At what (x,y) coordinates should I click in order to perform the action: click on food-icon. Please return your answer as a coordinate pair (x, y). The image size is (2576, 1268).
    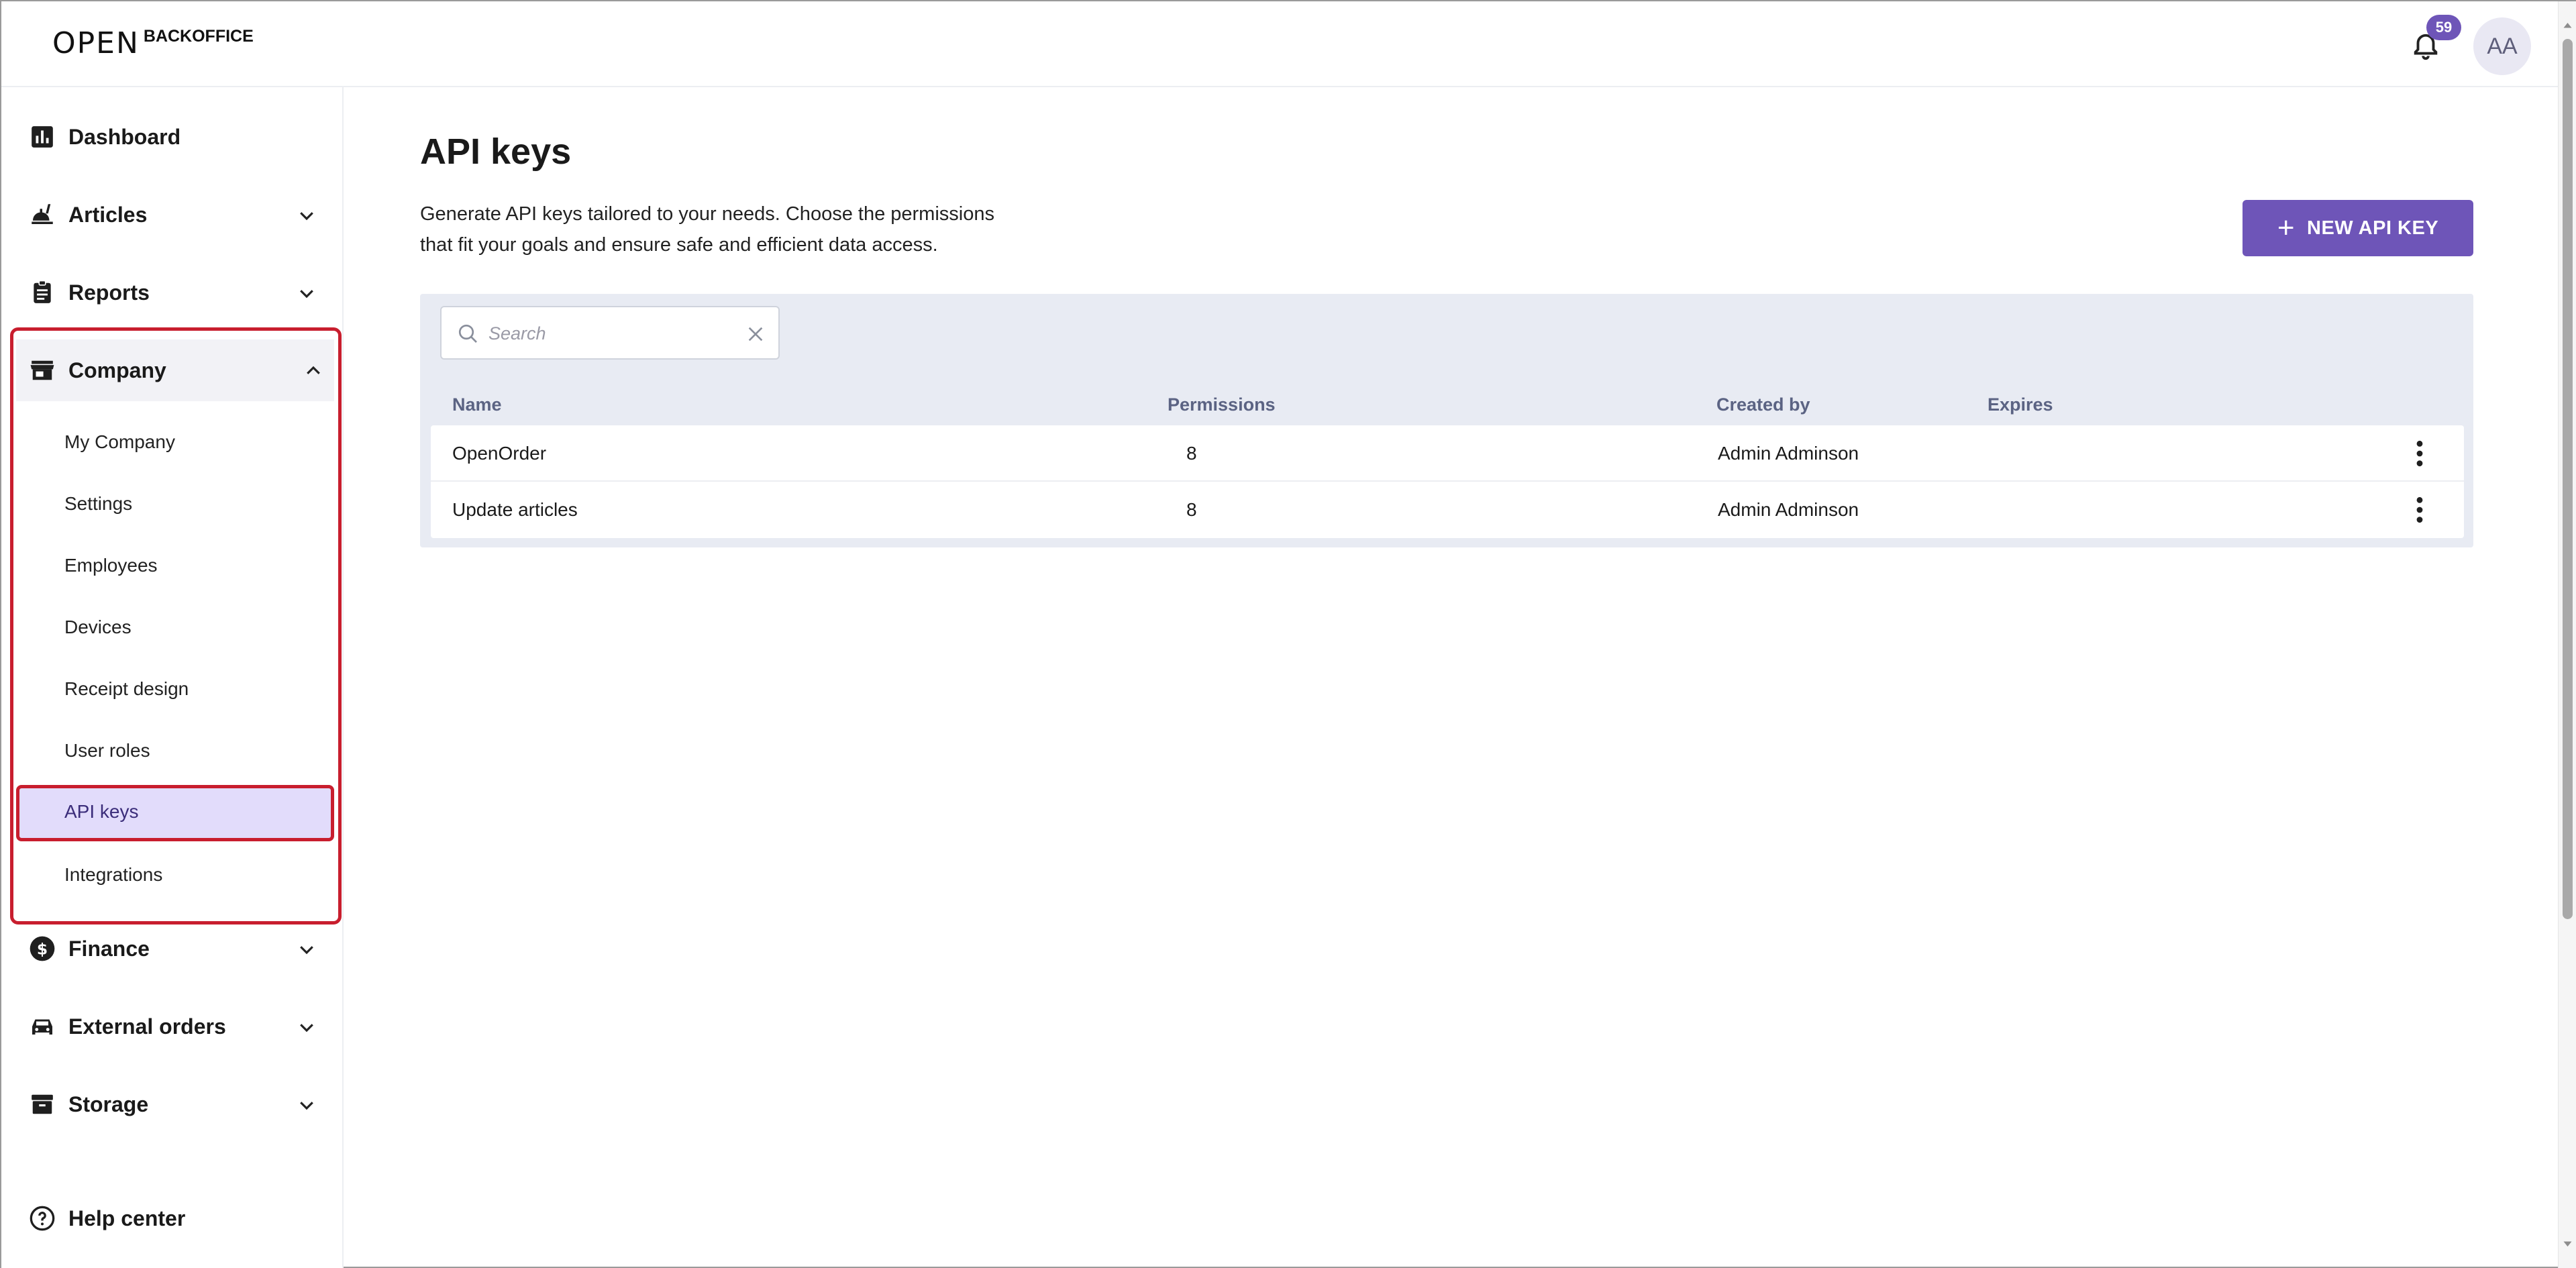
    Looking at the image, I should click on (42, 215).